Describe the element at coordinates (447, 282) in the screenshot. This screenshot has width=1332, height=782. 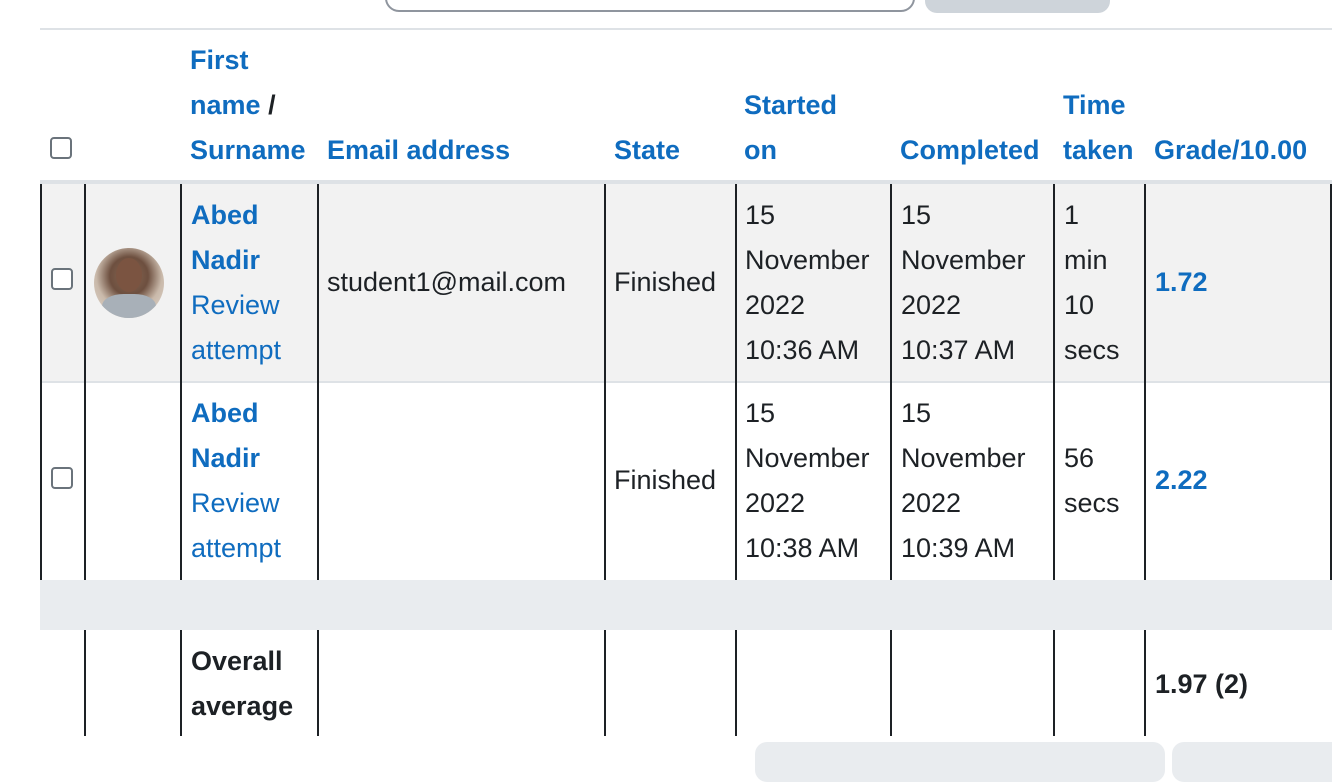
I see `email-cell: student1@mail.com` at that location.